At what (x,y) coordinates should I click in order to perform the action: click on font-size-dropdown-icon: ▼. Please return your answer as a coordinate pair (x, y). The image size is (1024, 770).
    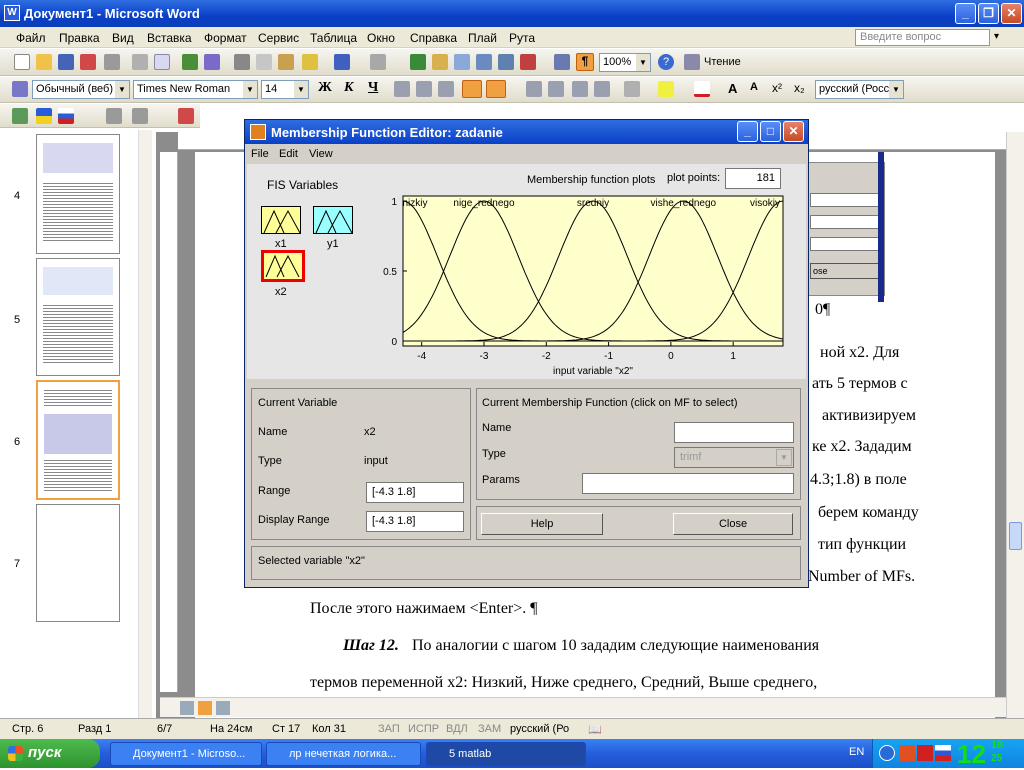
    Looking at the image, I should click on (301, 89).